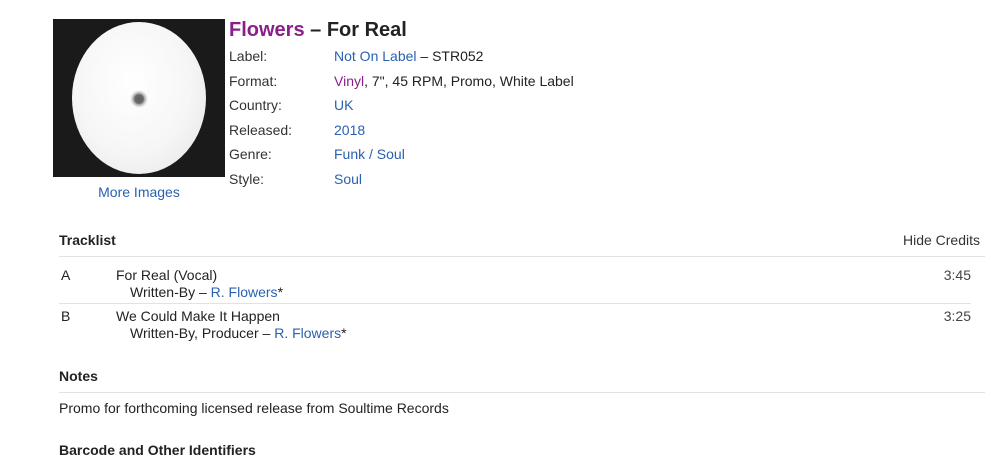 The image size is (1000, 466). What do you see at coordinates (202, 333) in the screenshot?
I see `credit-role: Written-By, Producer –` at bounding box center [202, 333].